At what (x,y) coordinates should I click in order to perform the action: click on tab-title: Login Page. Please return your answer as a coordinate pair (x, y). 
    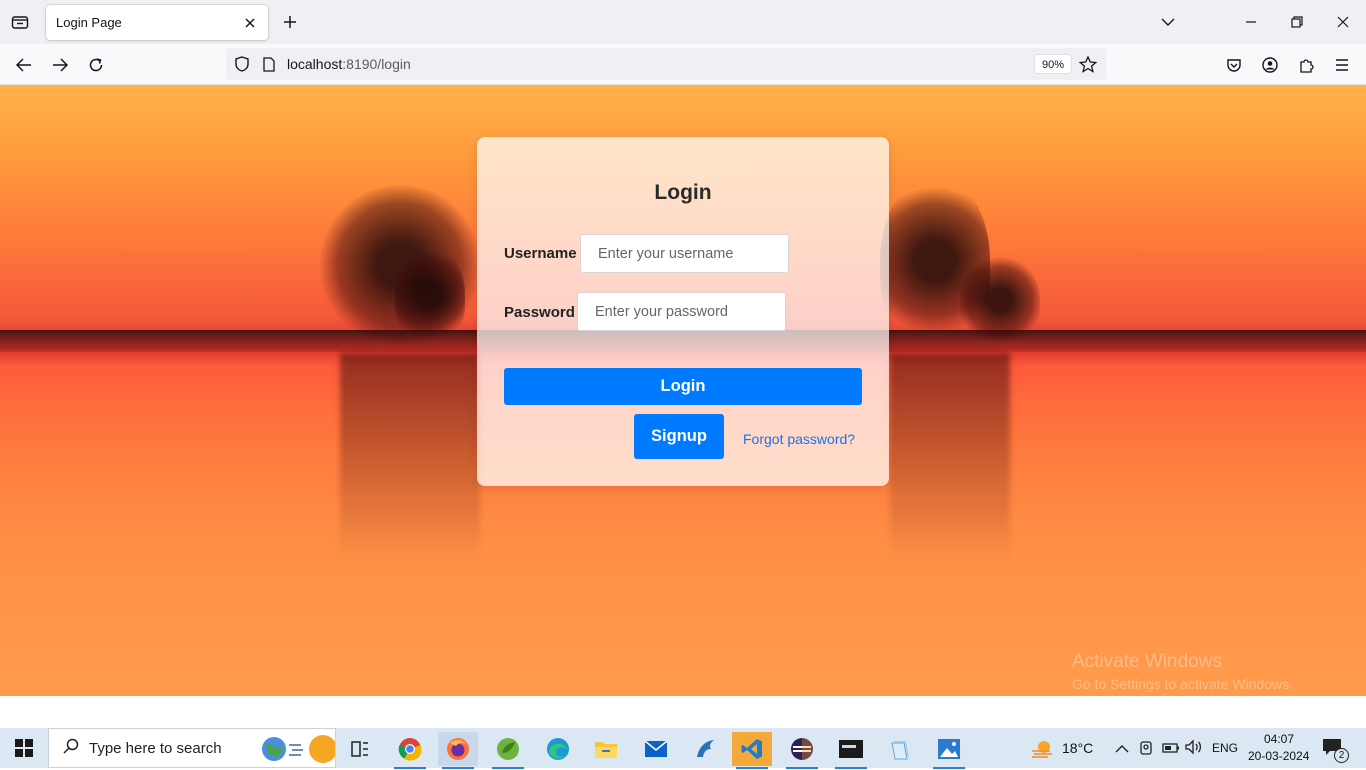
    Looking at the image, I should click on (89, 22).